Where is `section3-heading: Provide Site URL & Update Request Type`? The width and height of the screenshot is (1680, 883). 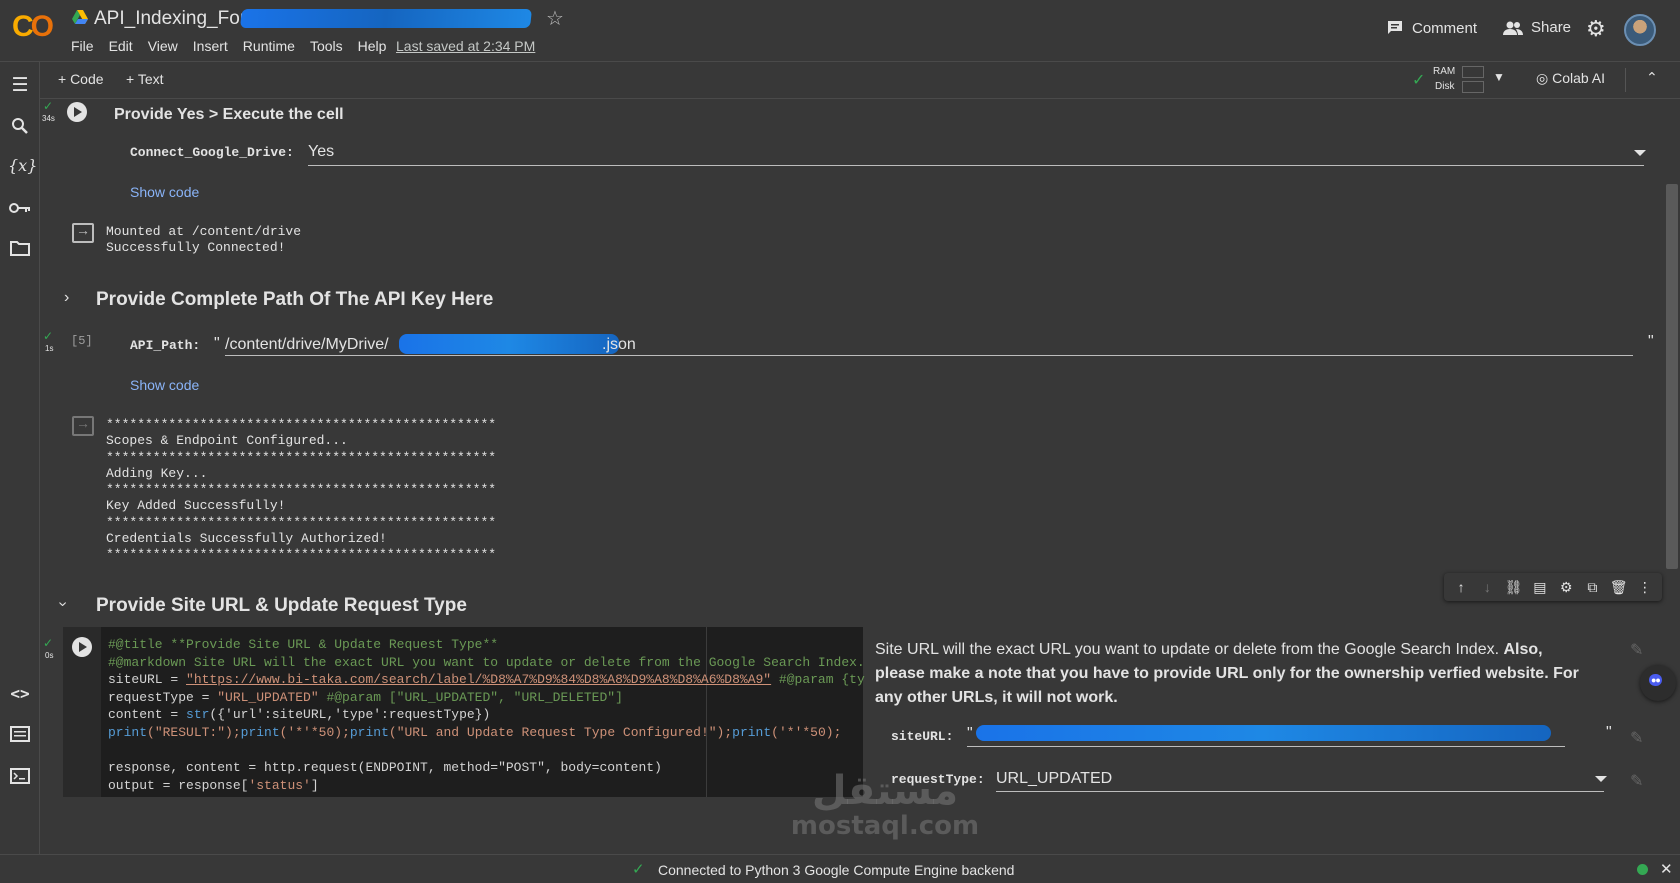
section3-heading: Provide Site URL & Update Request Type is located at coordinates (281, 605).